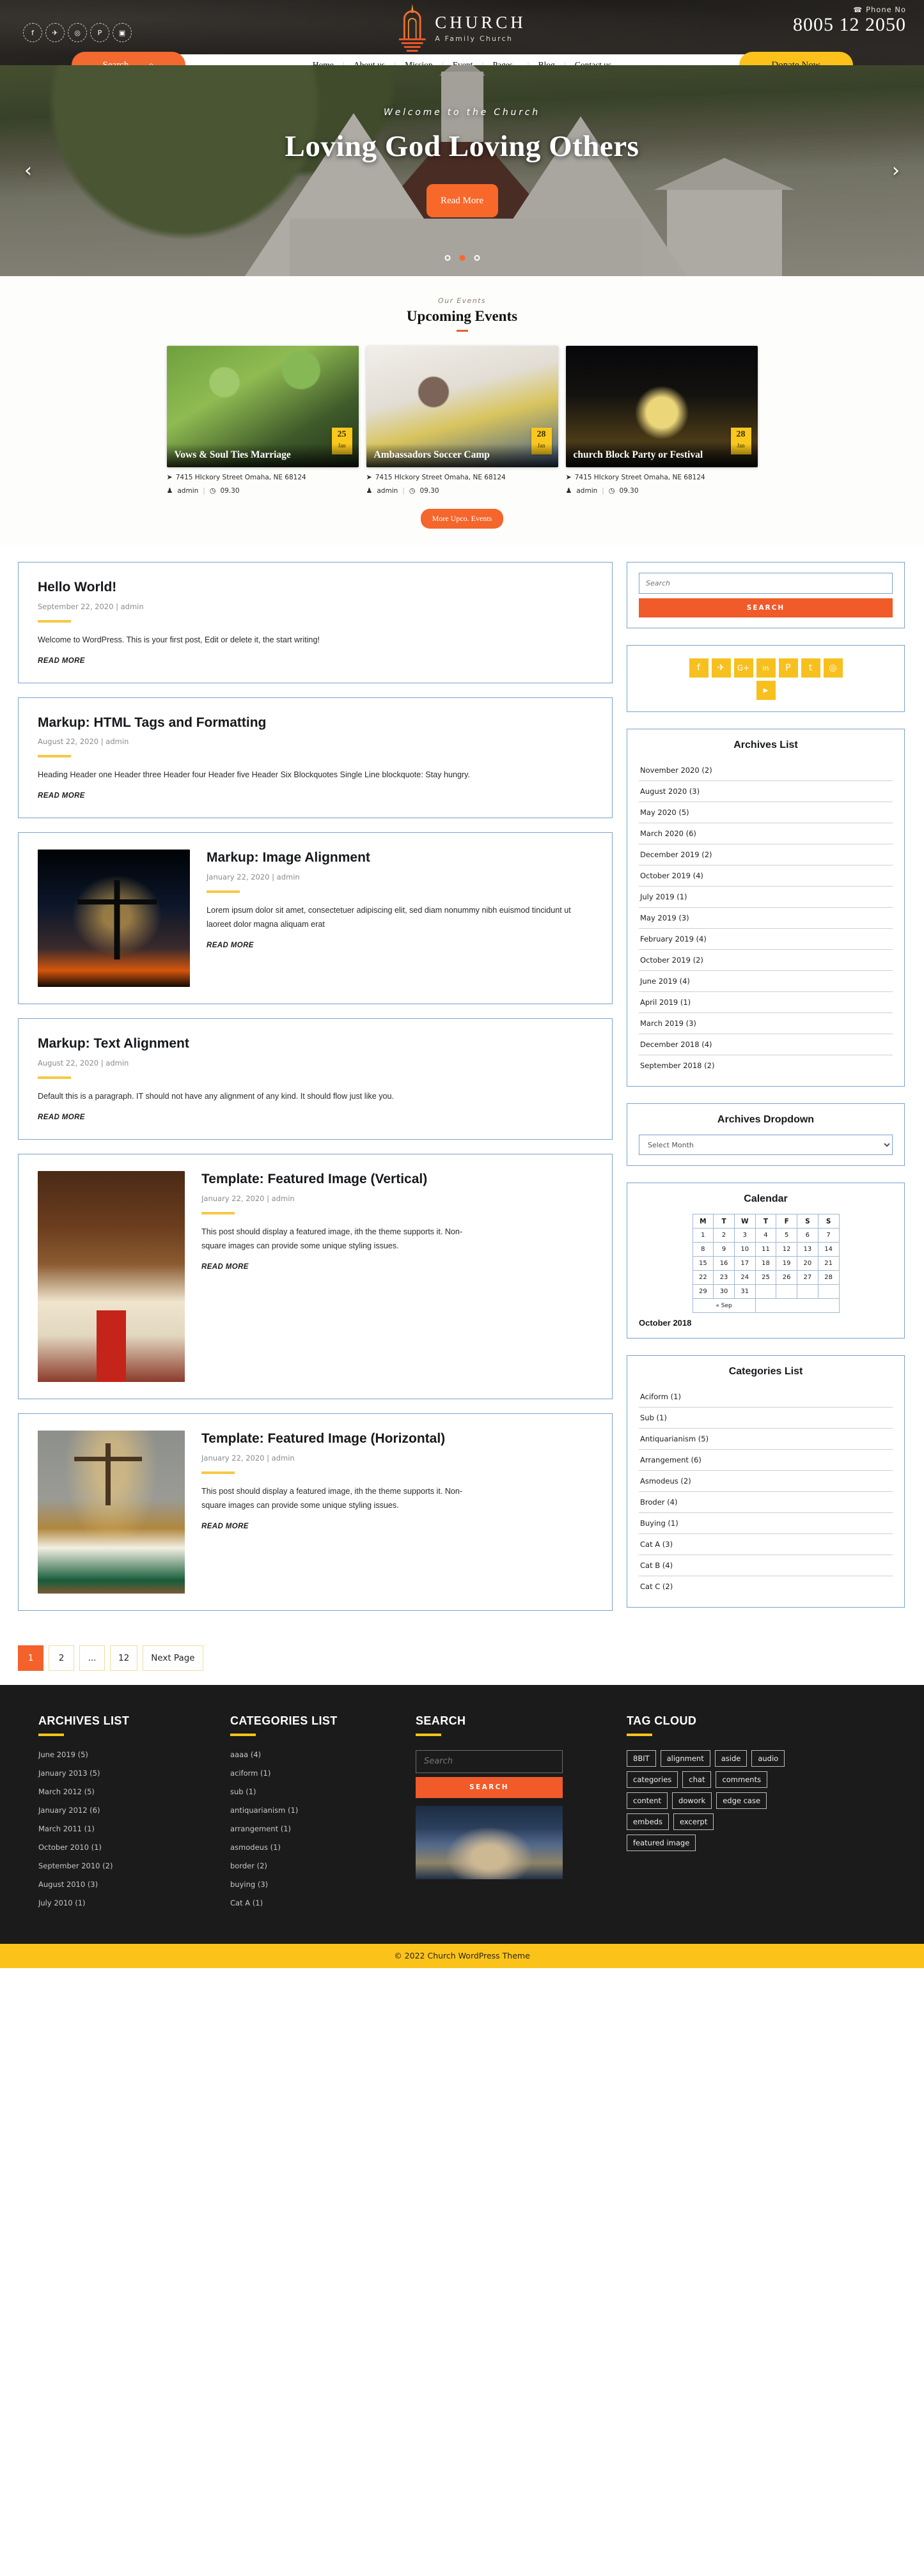 The image size is (924, 2576). What do you see at coordinates (766, 668) in the screenshot?
I see `linkedin-icon: in` at bounding box center [766, 668].